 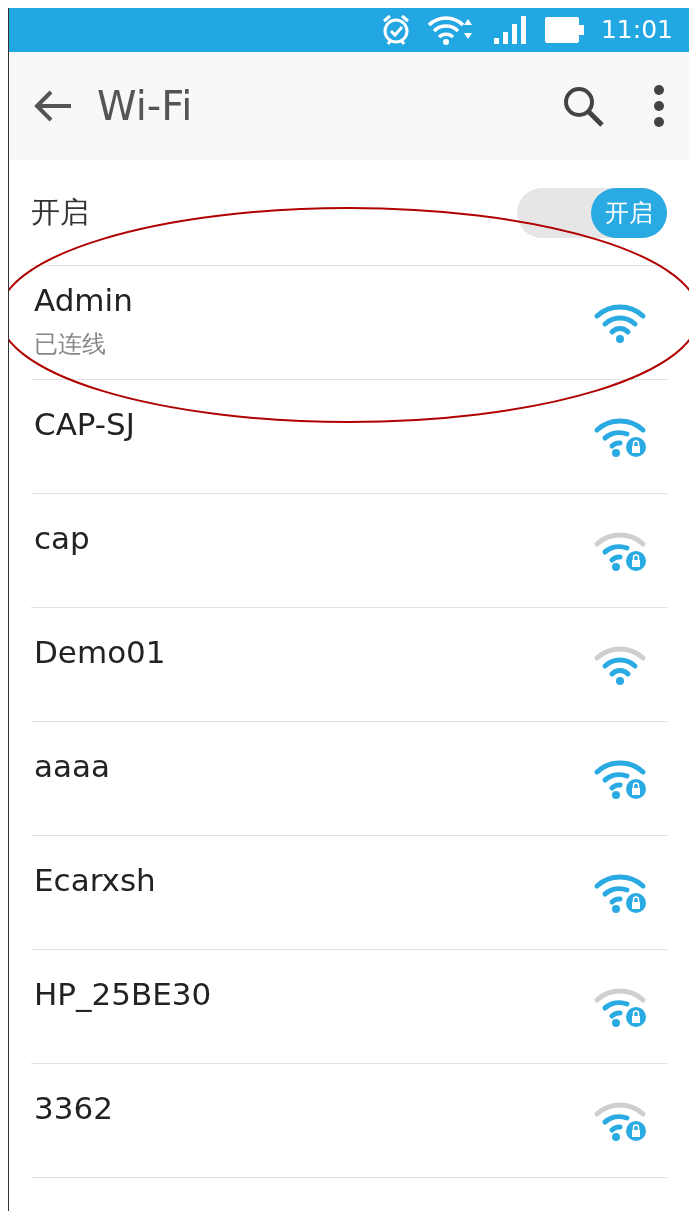 I want to click on network-name: CAP-SJ, so click(x=84, y=424).